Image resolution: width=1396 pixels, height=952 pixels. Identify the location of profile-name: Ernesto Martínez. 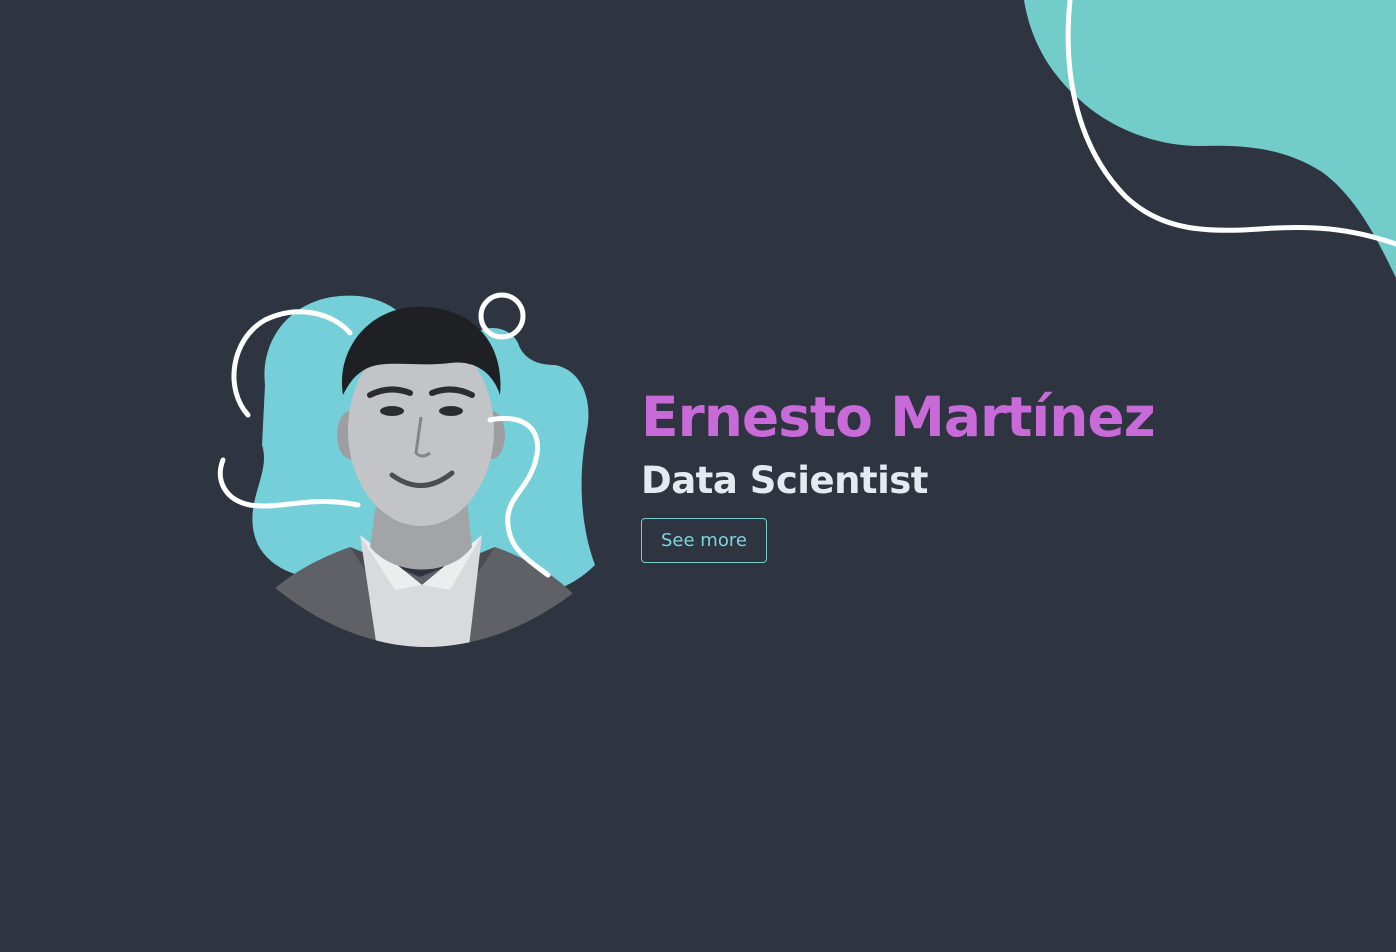
(898, 417).